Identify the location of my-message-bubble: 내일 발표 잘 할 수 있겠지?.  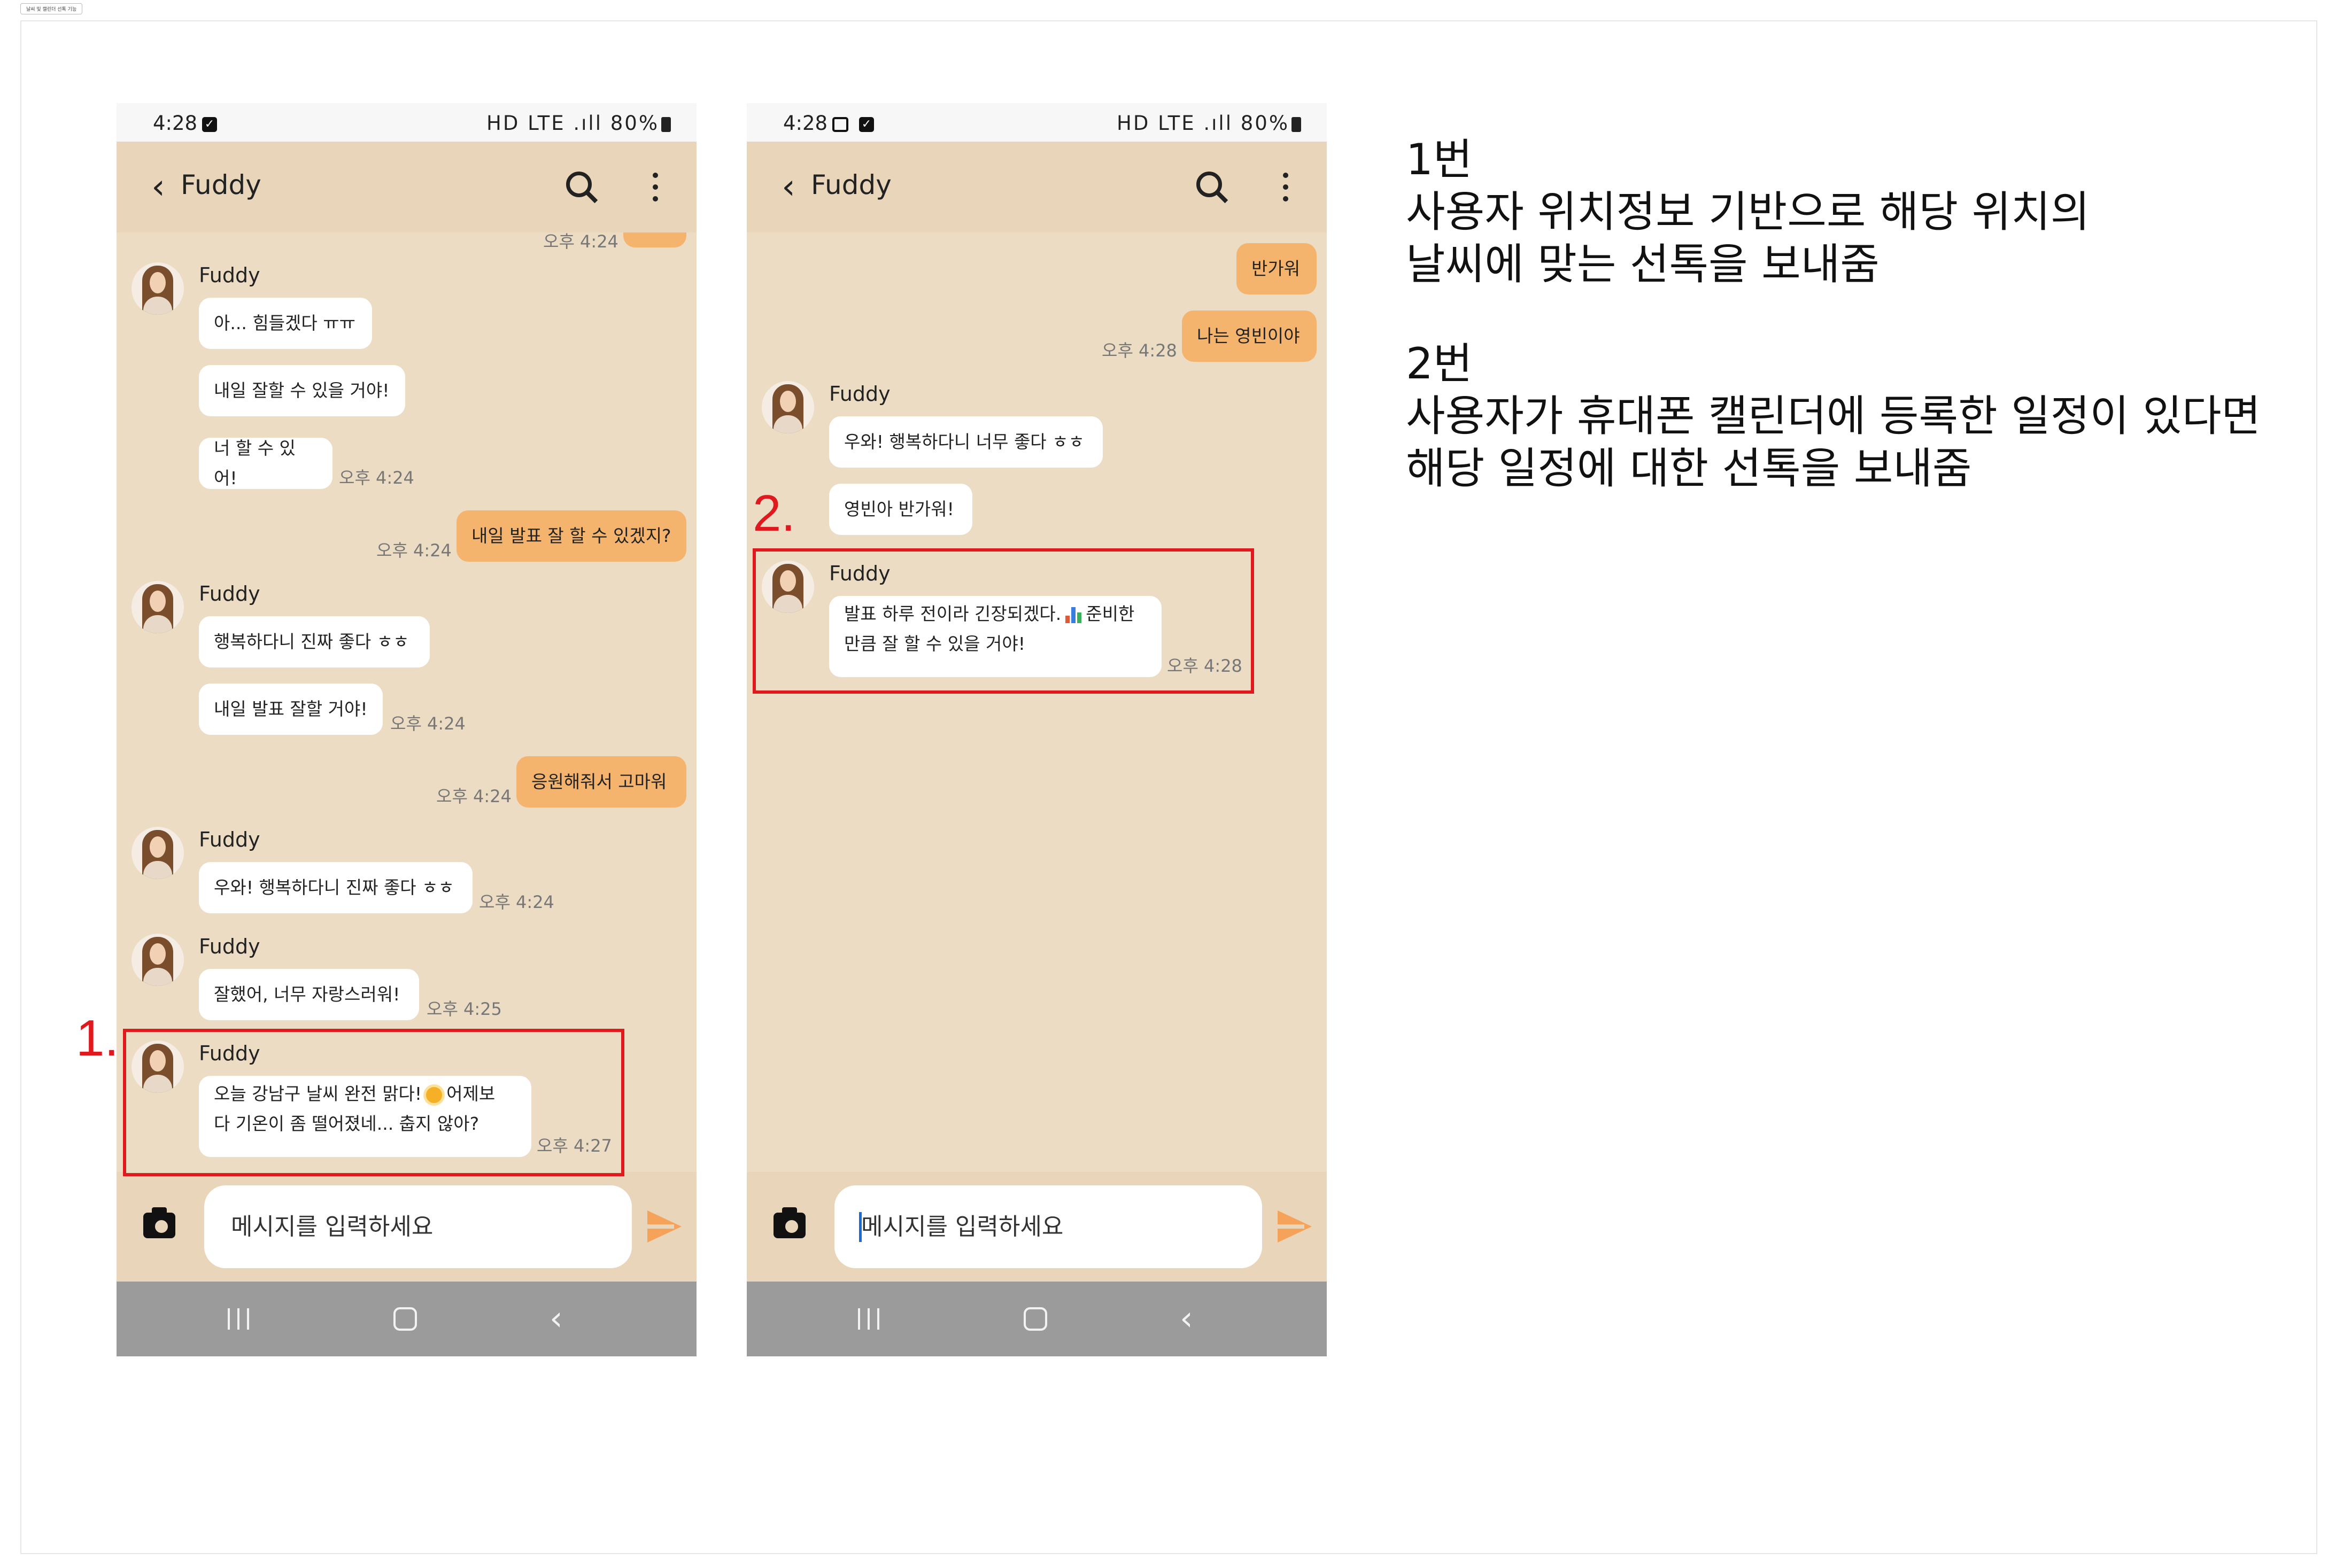
(572, 536).